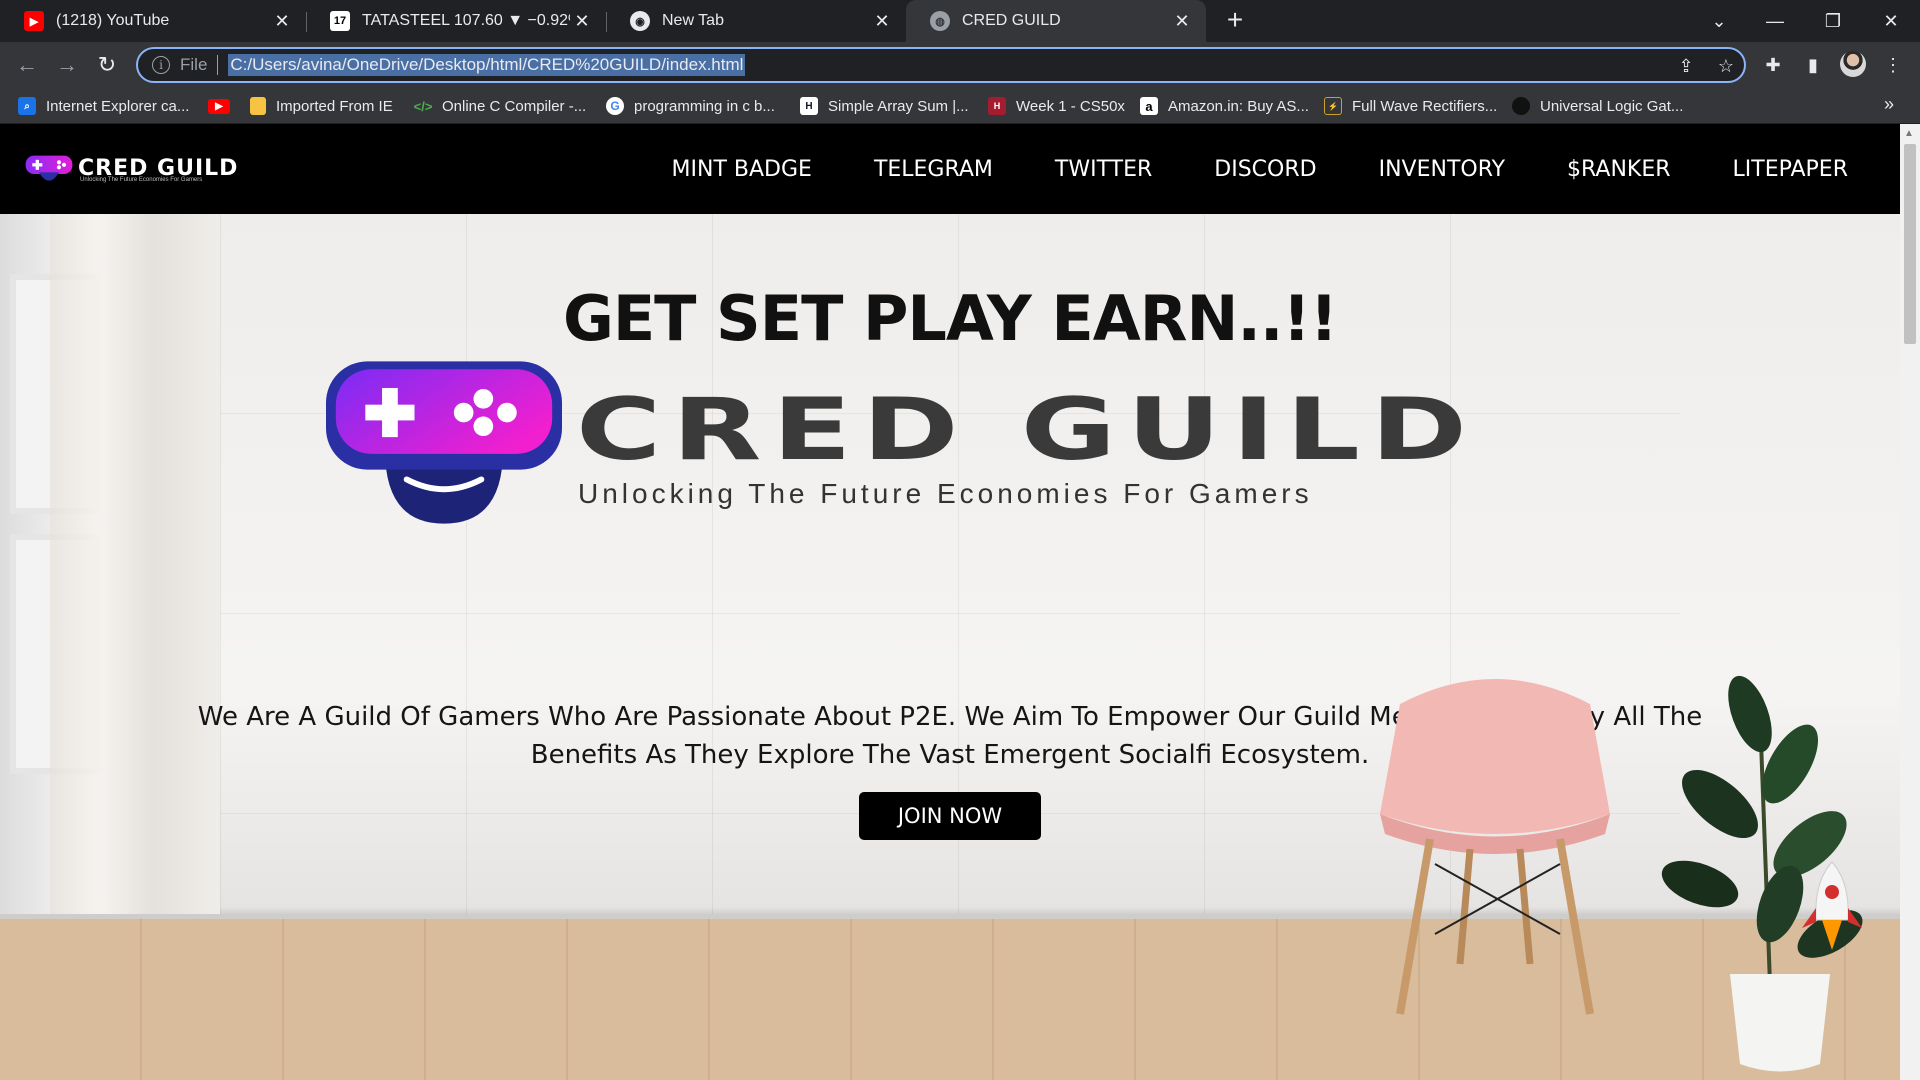  Describe the element at coordinates (940, 21) in the screenshot. I see `globe-icon: ◍` at that location.